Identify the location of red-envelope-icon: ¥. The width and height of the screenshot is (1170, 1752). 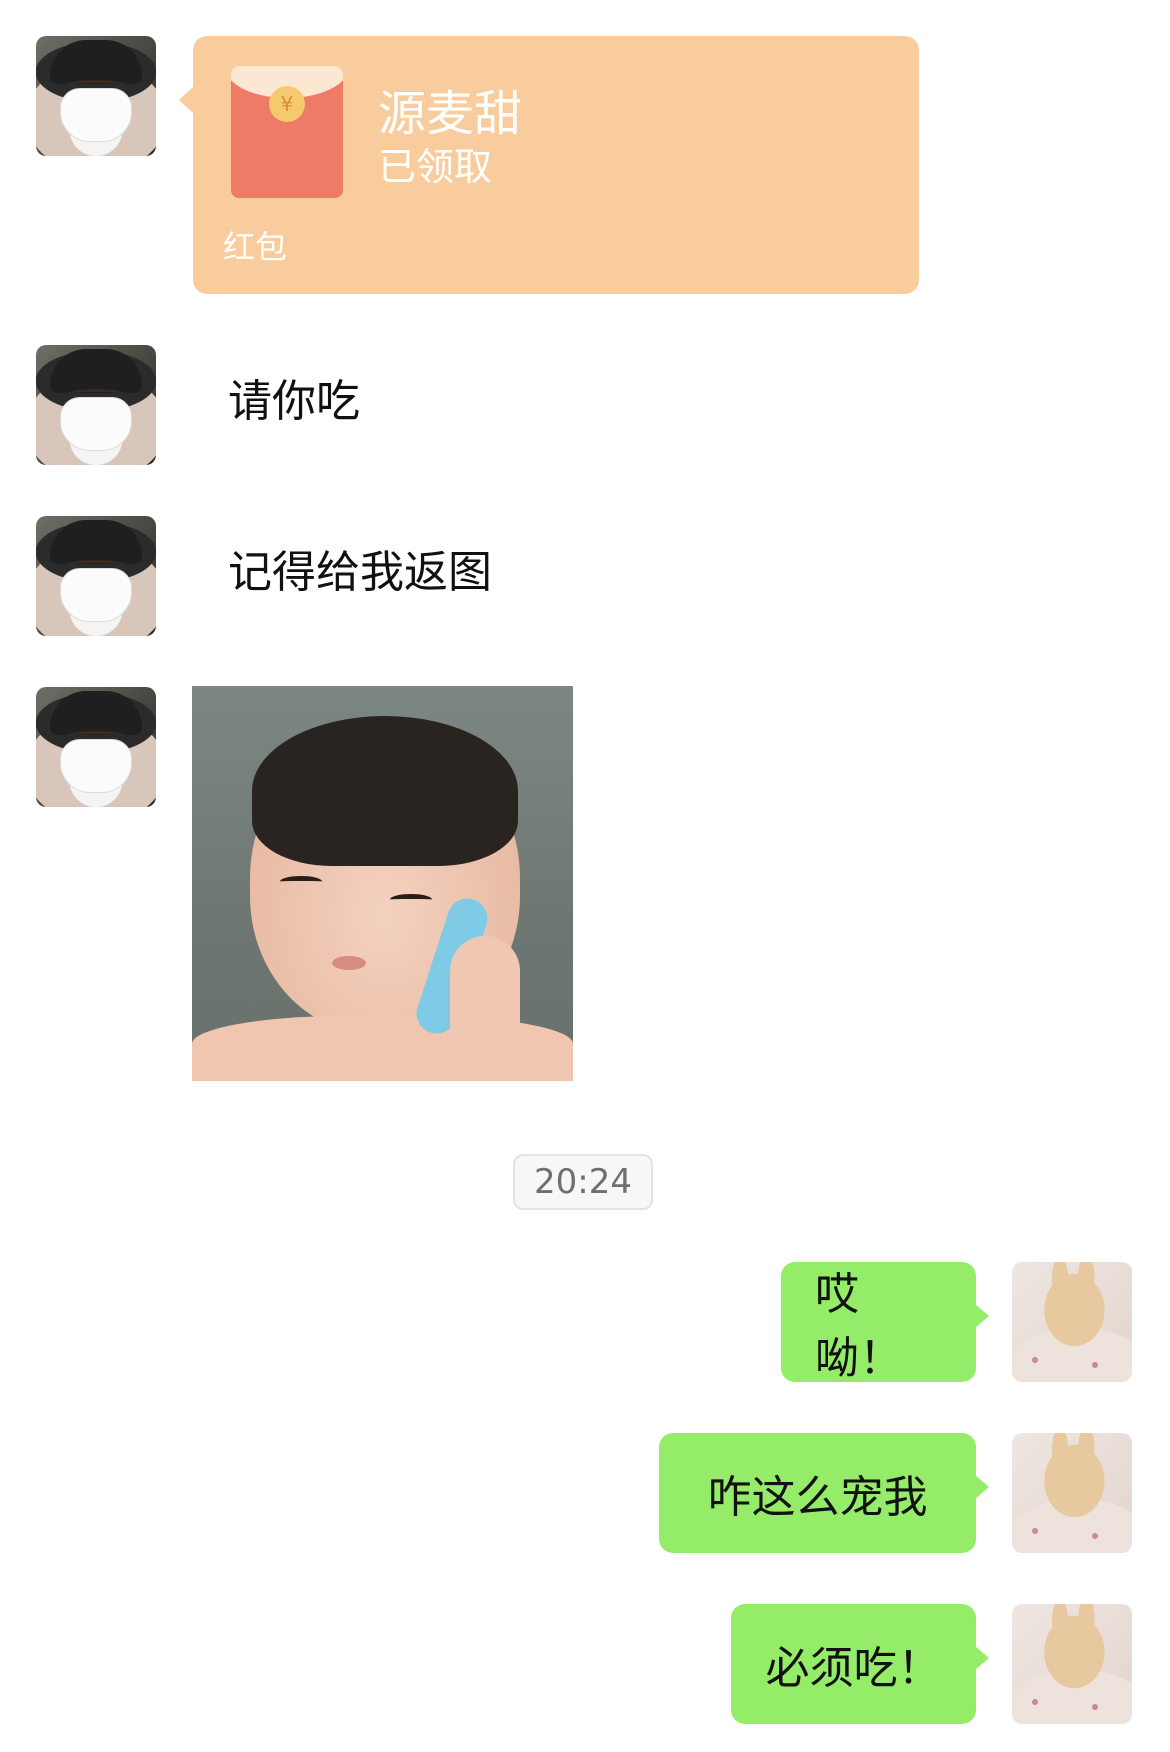
(287, 132).